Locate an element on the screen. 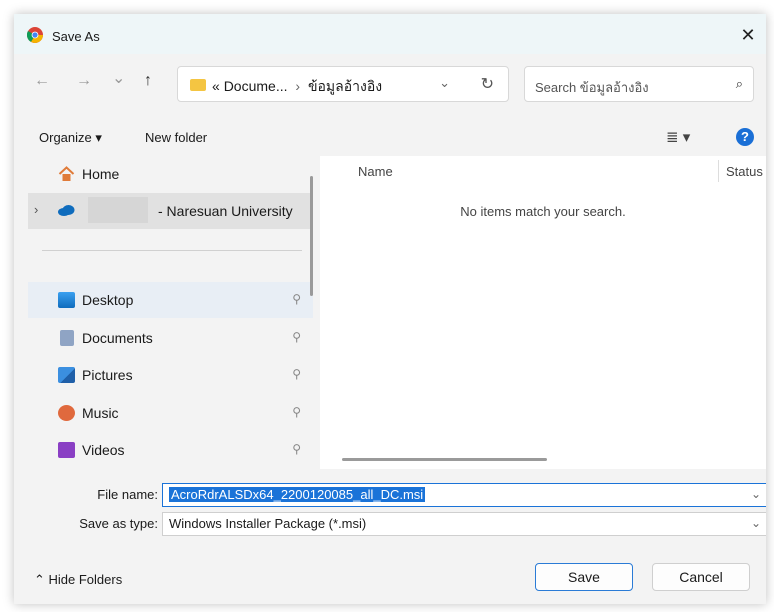  sidebar-item-home: Home is located at coordinates (170, 174).